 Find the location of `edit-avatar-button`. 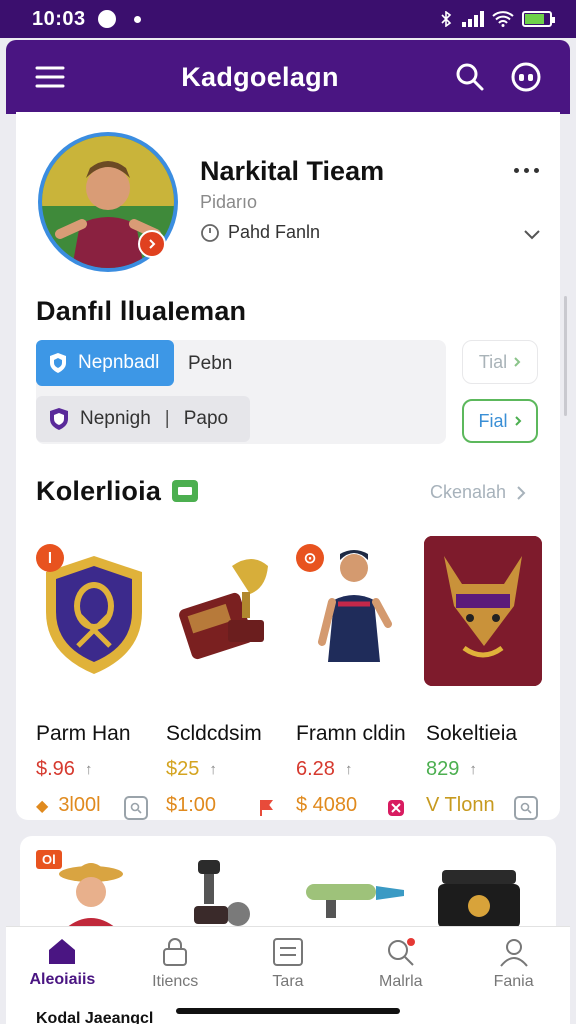

edit-avatar-button is located at coordinates (152, 244).